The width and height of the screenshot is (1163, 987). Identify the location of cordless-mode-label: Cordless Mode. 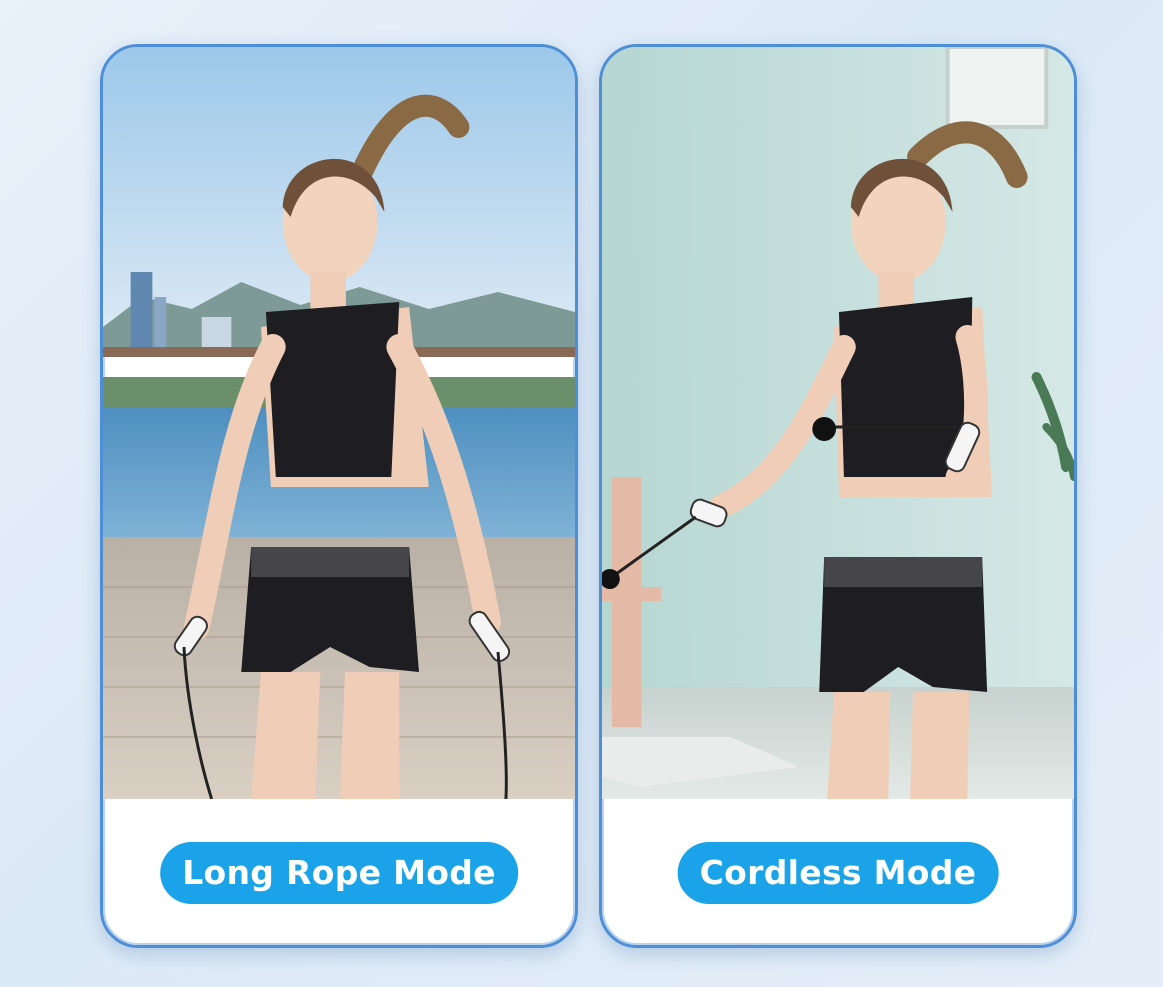
(838, 873).